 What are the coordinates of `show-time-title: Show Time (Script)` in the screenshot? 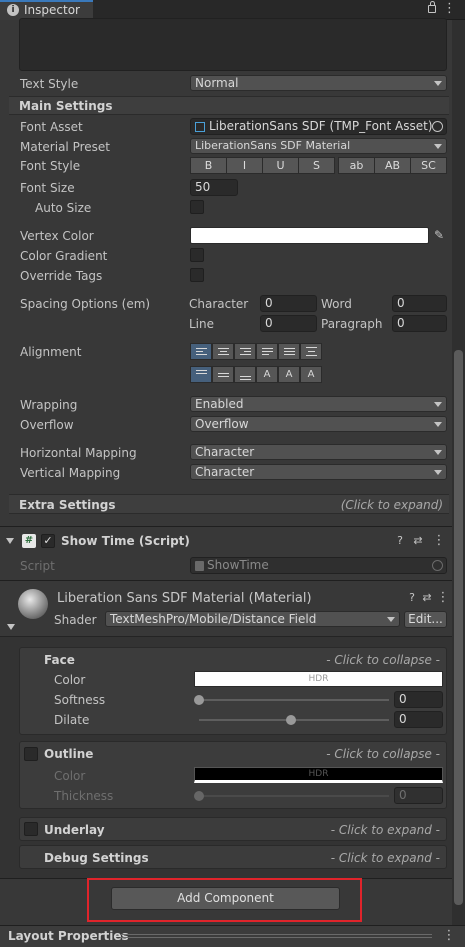 It's located at (125, 541).